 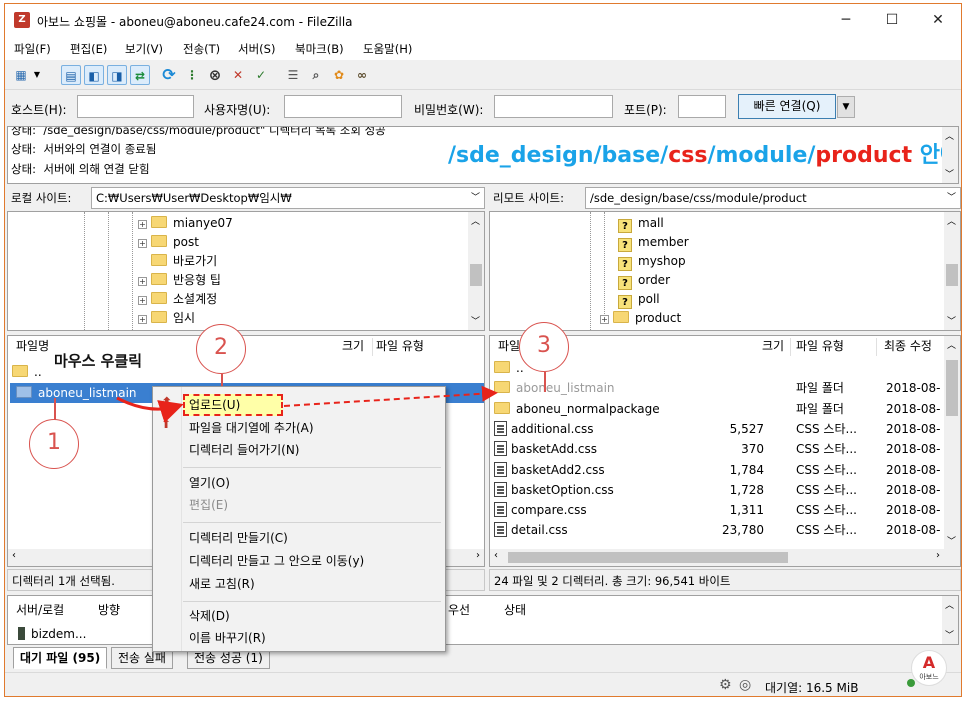 What do you see at coordinates (150, 409) in the screenshot?
I see `right-click-arrow` at bounding box center [150, 409].